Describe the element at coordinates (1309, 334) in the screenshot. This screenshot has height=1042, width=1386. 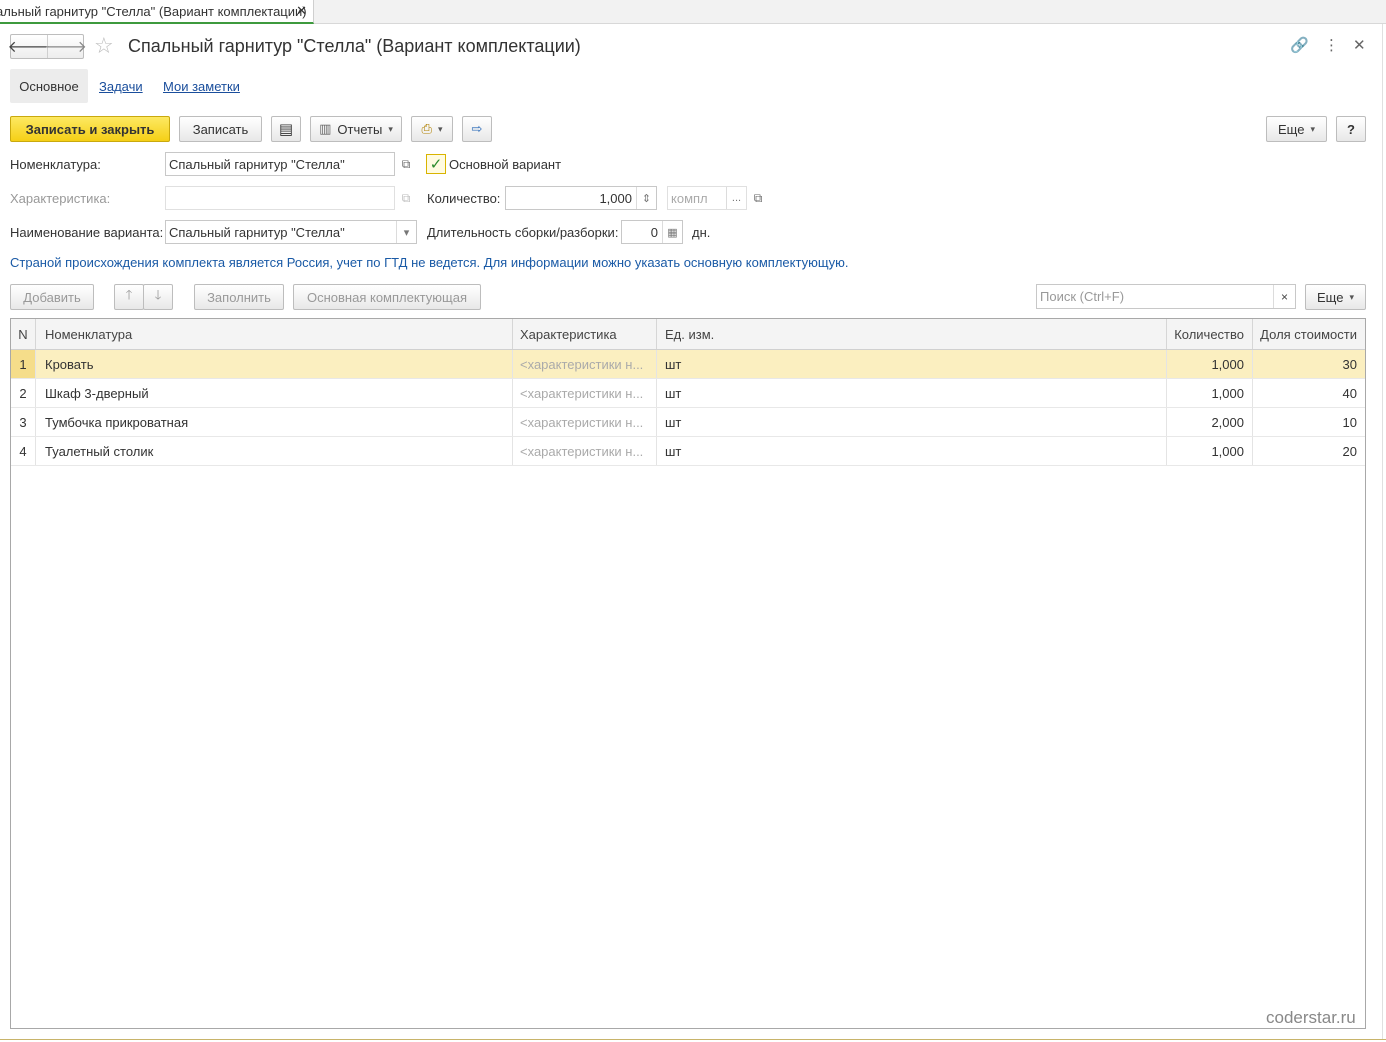
I see `column-header-cost-share: Доля стоимости` at that location.